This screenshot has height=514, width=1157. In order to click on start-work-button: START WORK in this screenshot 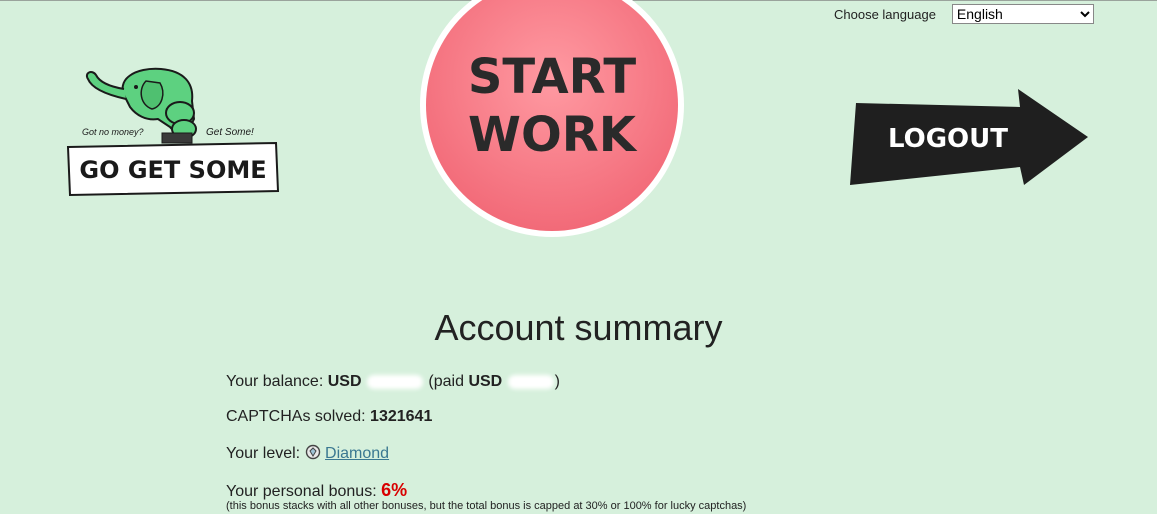, I will do `click(552, 119)`.